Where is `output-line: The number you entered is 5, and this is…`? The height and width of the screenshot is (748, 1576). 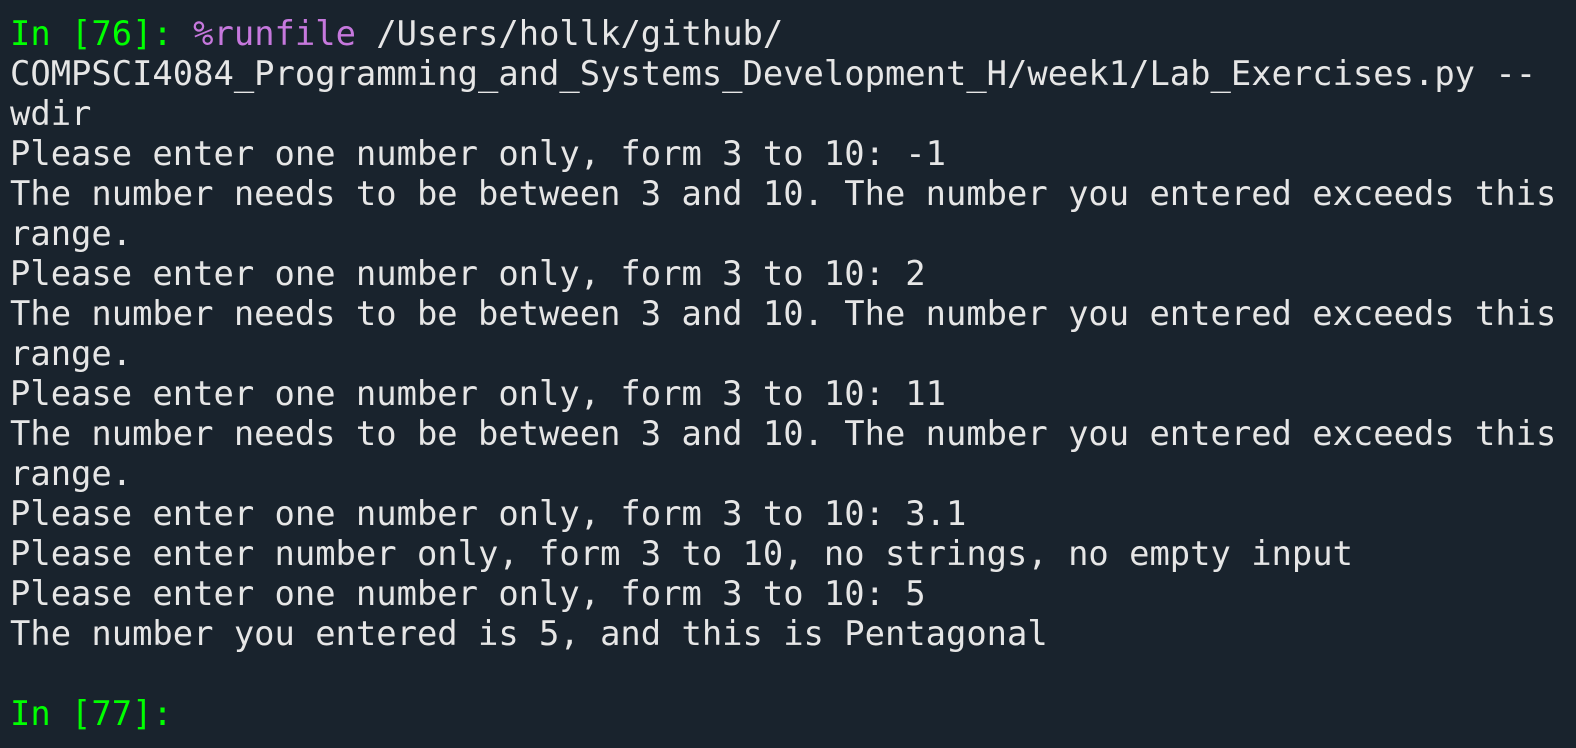 output-line: The number you entered is 5, and this is… is located at coordinates (529, 633).